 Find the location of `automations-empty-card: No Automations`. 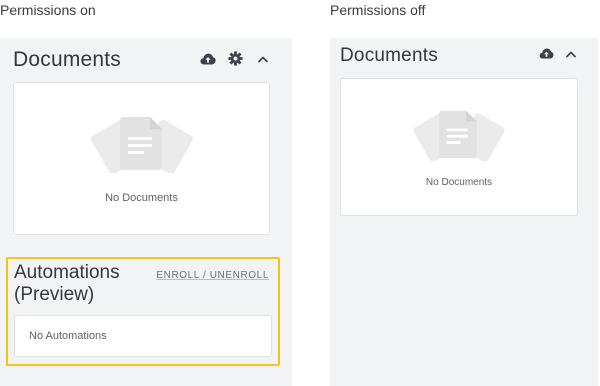

automations-empty-card: No Automations is located at coordinates (143, 336).